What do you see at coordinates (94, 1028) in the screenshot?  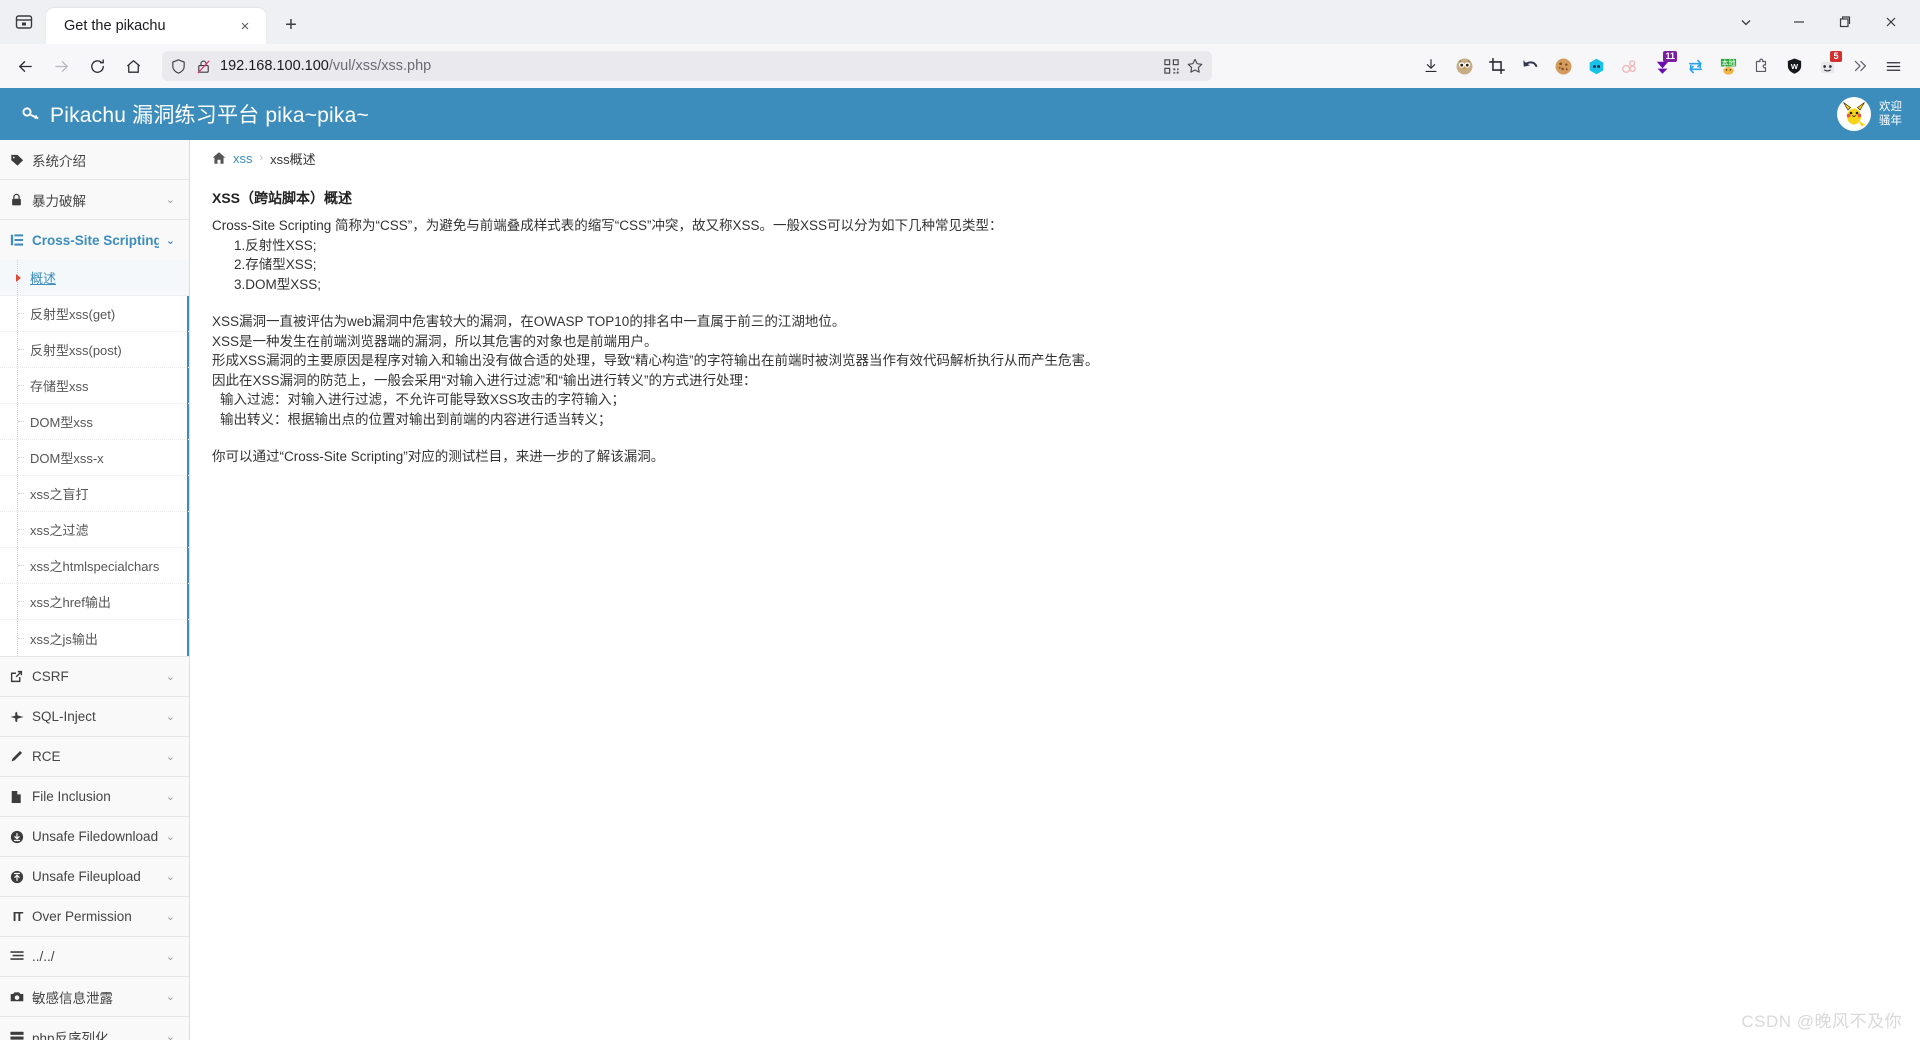 I see `sidebar-item-php-deserialize: php反序列化 ⌄` at bounding box center [94, 1028].